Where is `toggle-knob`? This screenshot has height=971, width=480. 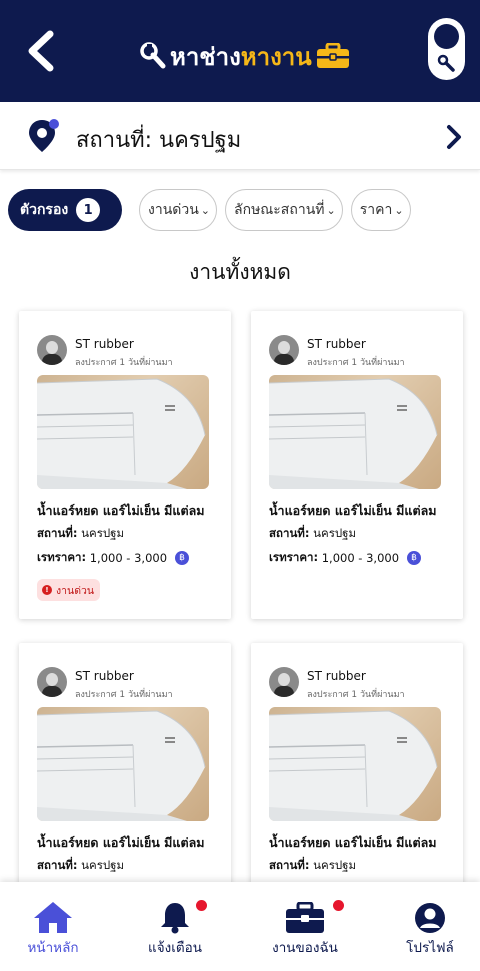
toggle-knob is located at coordinates (446, 36).